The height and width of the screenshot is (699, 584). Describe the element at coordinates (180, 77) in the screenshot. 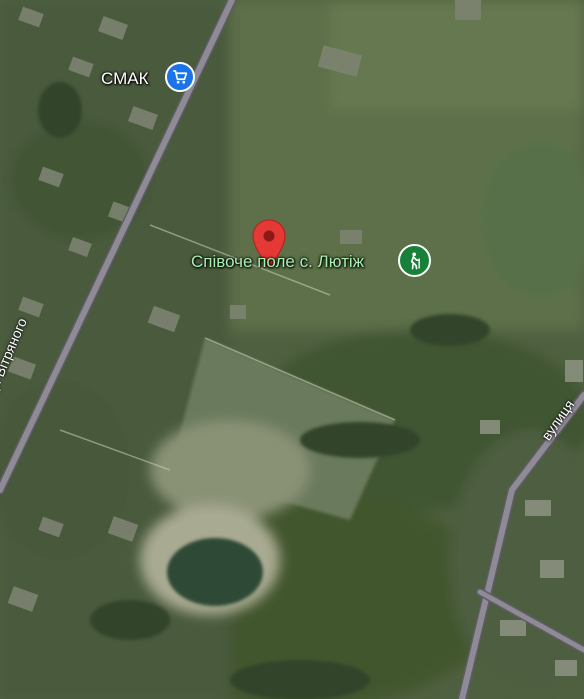

I see `shopping-cart-icon` at that location.